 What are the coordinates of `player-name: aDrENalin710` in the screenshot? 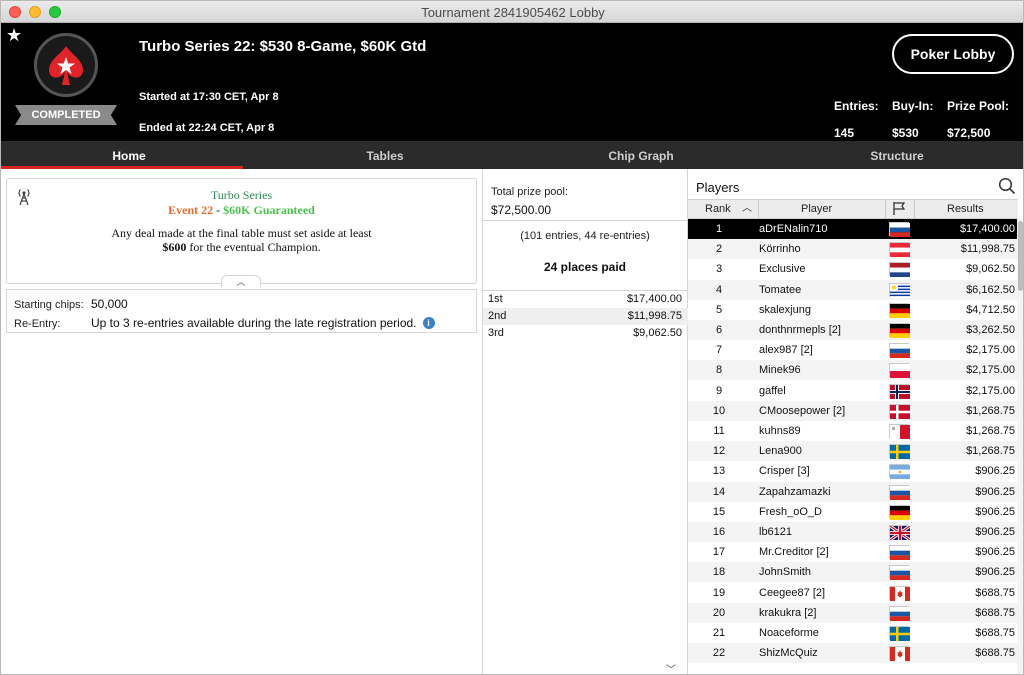 It's located at (793, 229).